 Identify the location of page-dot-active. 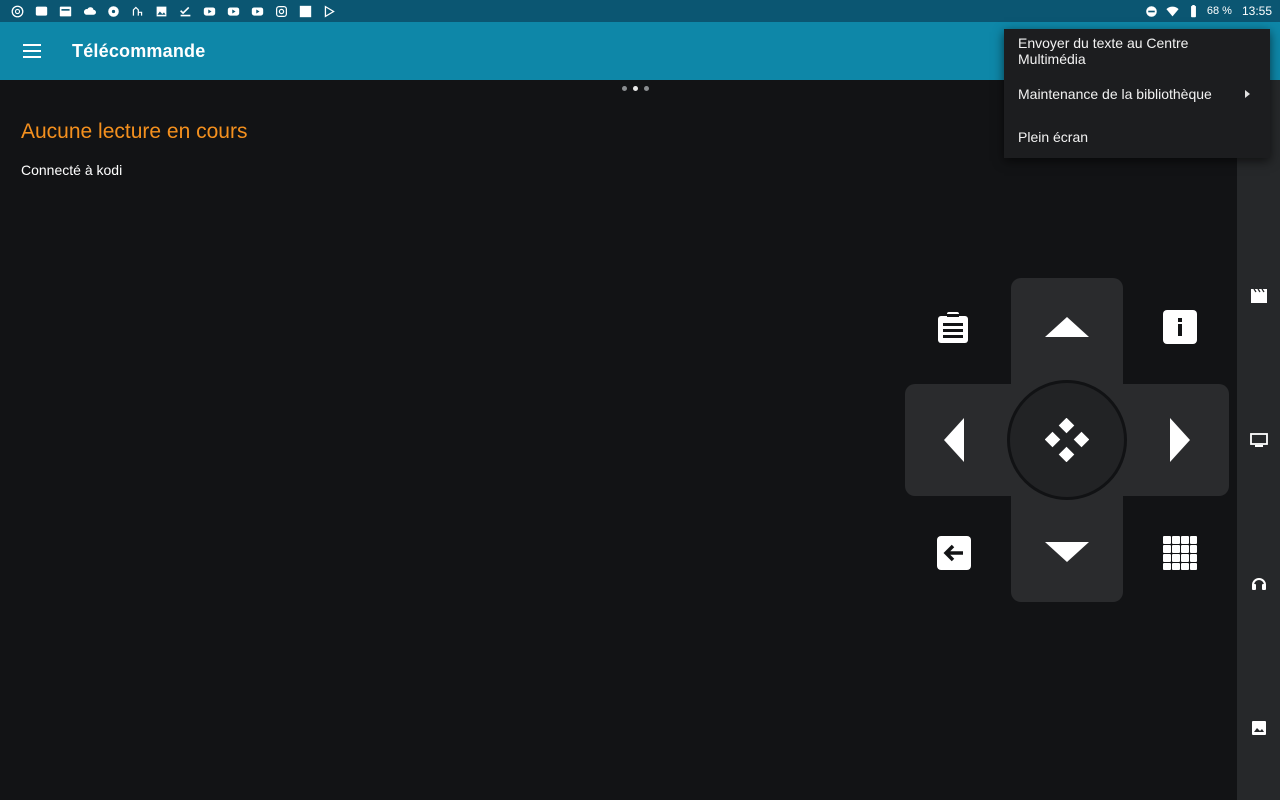
(635, 88).